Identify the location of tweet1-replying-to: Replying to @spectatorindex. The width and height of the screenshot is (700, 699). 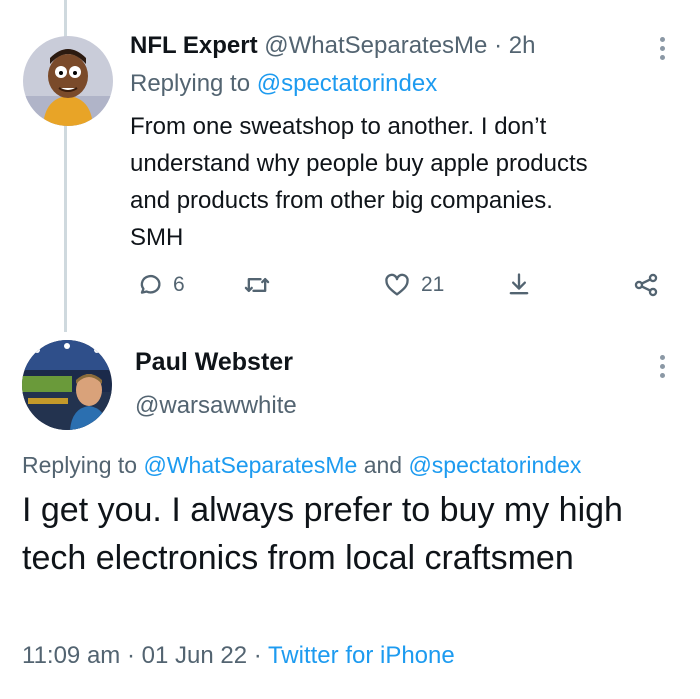
(283, 84).